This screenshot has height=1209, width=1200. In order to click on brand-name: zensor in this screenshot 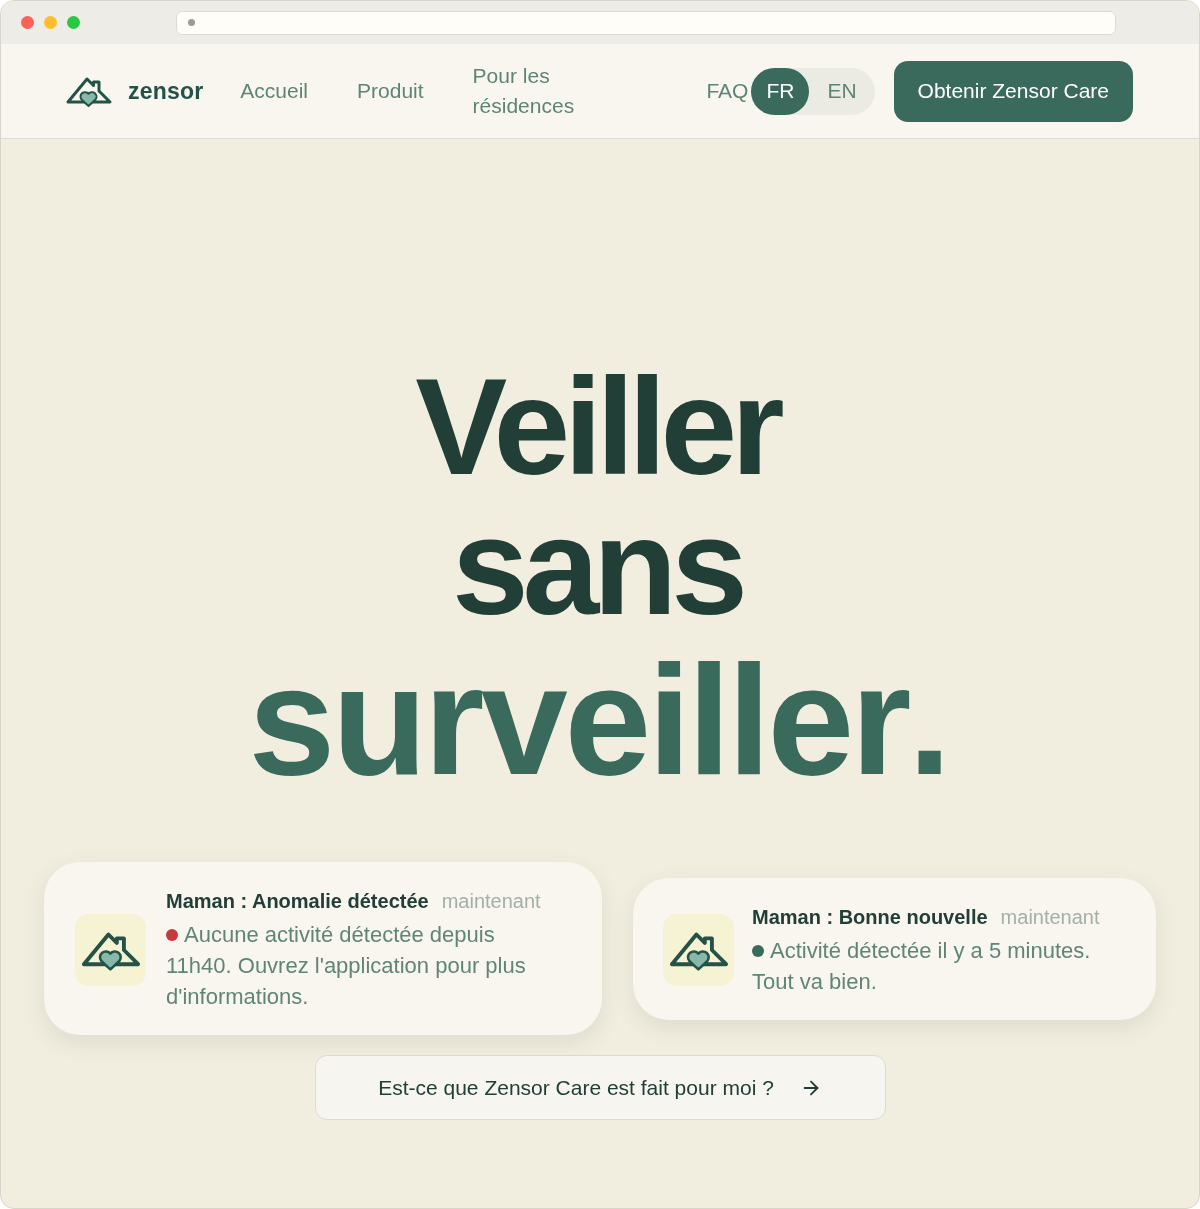, I will do `click(166, 91)`.